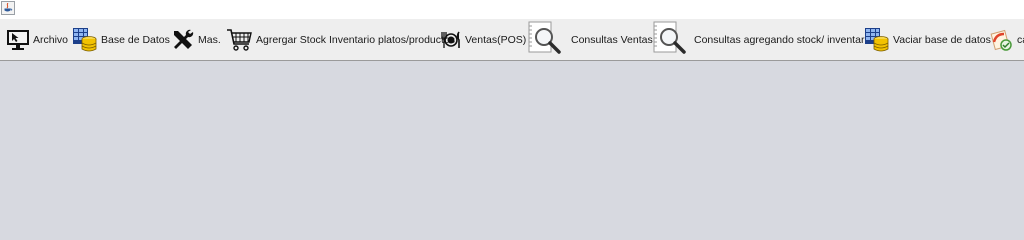 The width and height of the screenshot is (1024, 240). Describe the element at coordinates (196, 40) in the screenshot. I see `menu-mas: Mas.` at that location.